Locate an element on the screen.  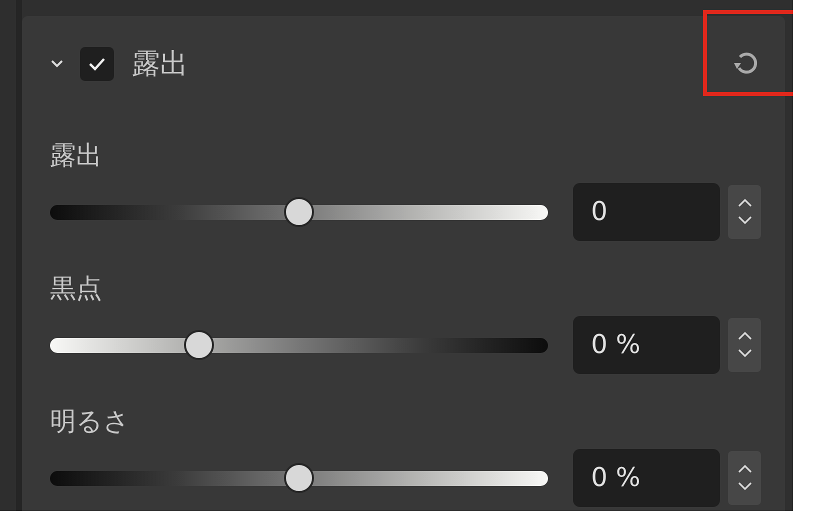
chevron-icon is located at coordinates (57, 64).